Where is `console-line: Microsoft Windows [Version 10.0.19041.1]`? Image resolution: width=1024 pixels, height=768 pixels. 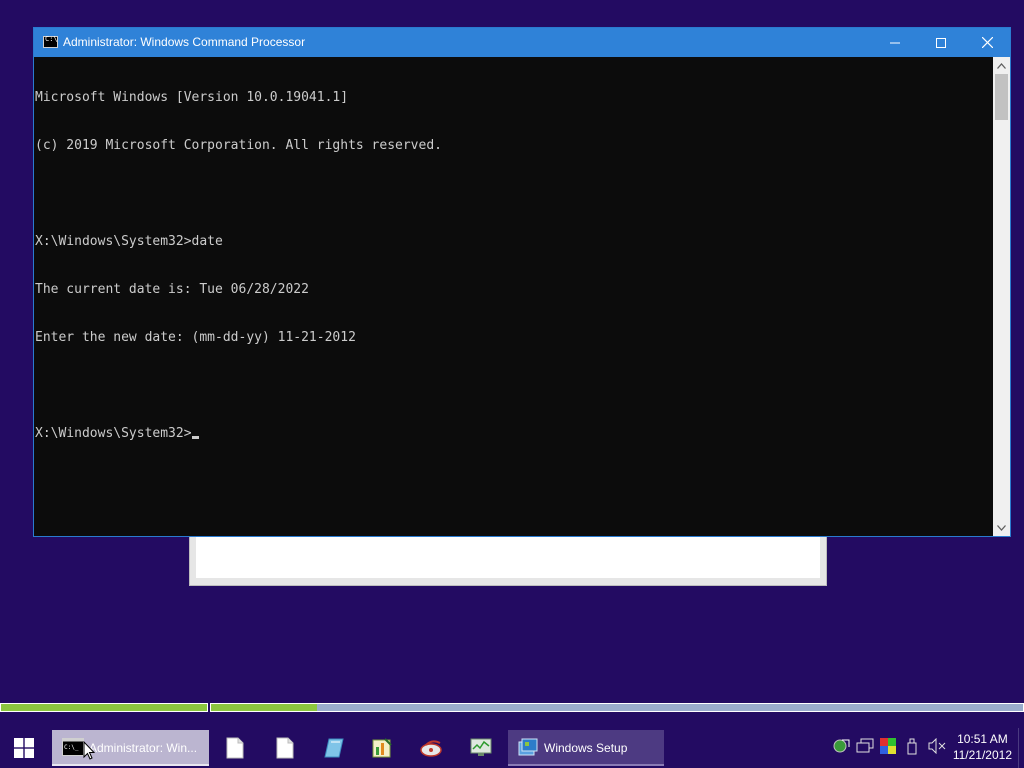 console-line: Microsoft Windows [Version 10.0.19041.1] is located at coordinates (192, 97).